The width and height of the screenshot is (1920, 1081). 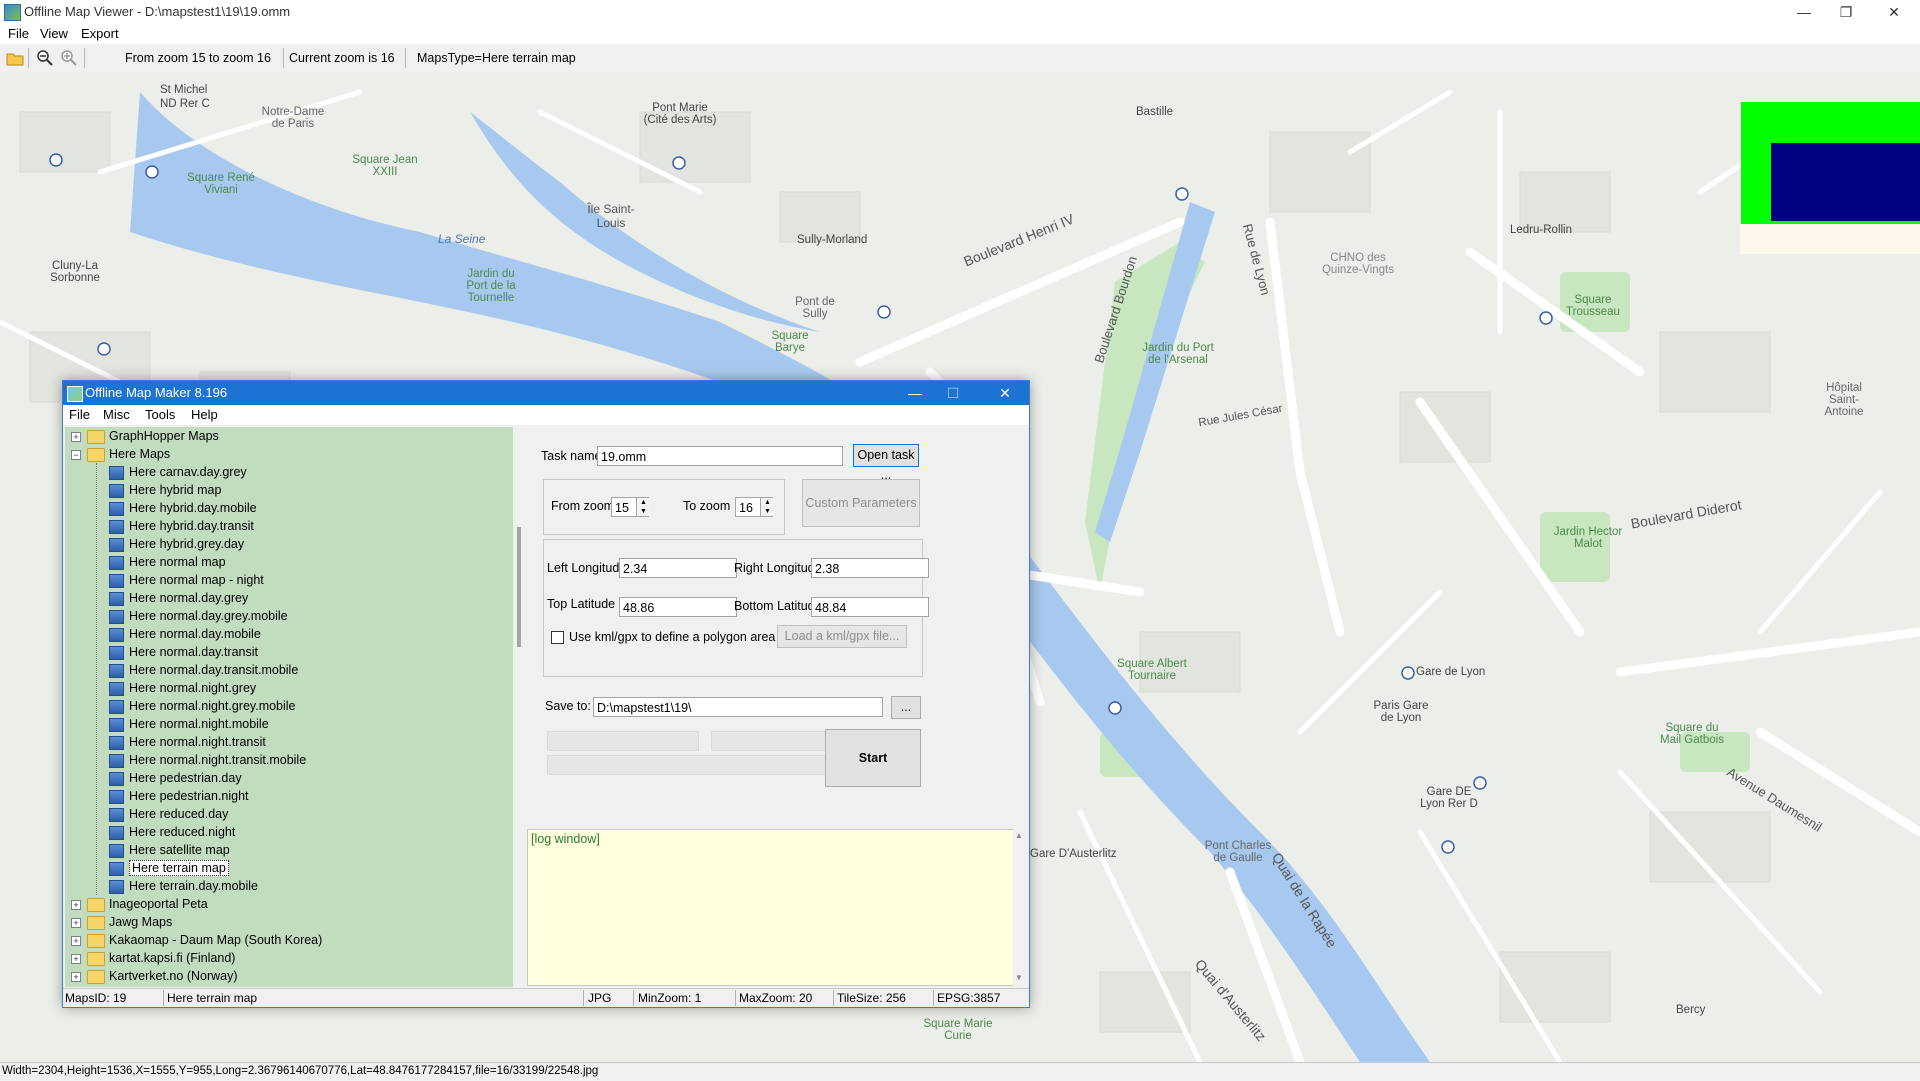 What do you see at coordinates (289, 923) in the screenshot?
I see `tree-folder: + Jawg Maps` at bounding box center [289, 923].